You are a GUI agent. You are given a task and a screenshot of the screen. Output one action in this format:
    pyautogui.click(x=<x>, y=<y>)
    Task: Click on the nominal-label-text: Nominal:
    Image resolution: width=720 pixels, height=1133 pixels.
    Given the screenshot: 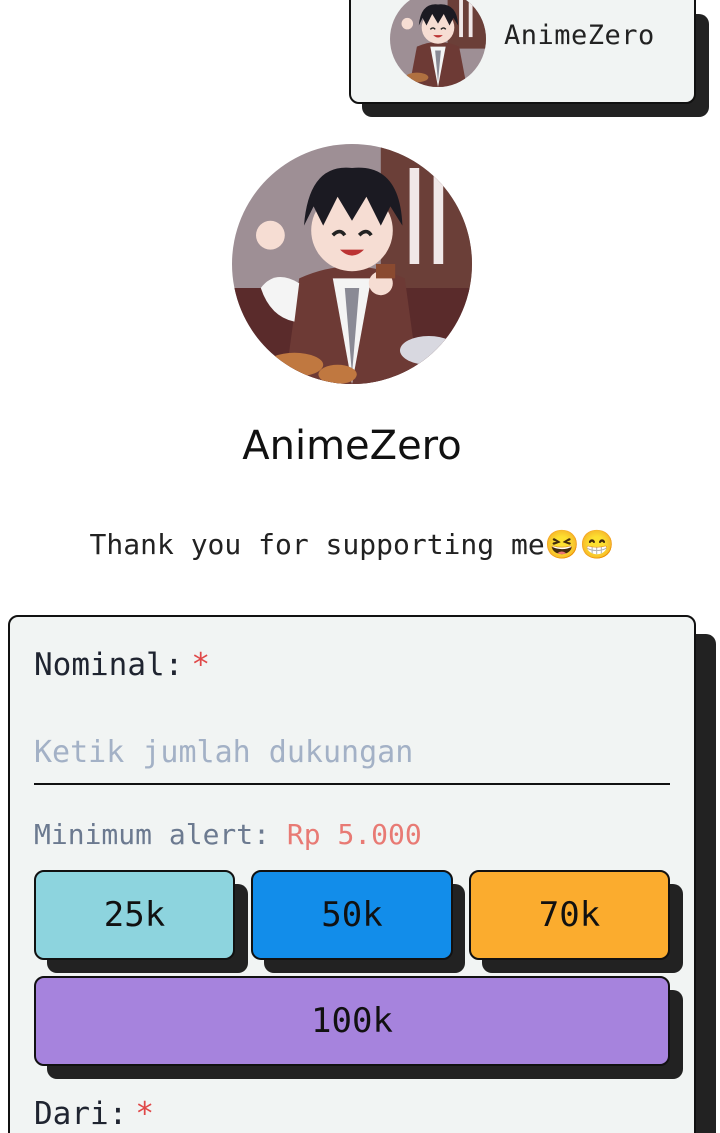 What is the action you would take?
    pyautogui.click(x=109, y=665)
    